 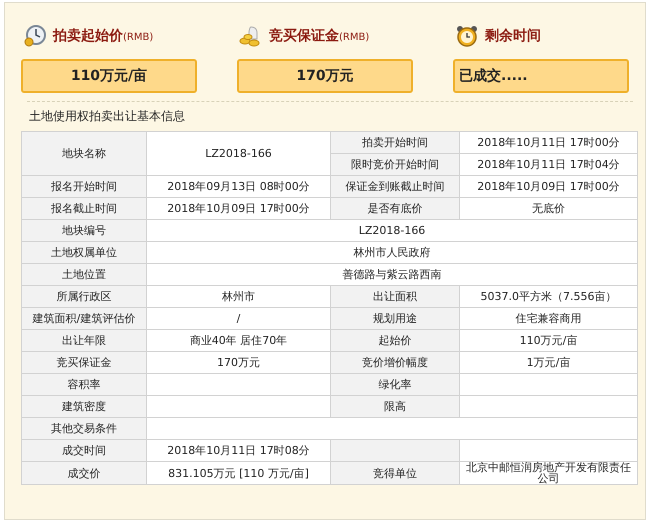 I want to click on table-cell: 竞买保证金, so click(x=84, y=363).